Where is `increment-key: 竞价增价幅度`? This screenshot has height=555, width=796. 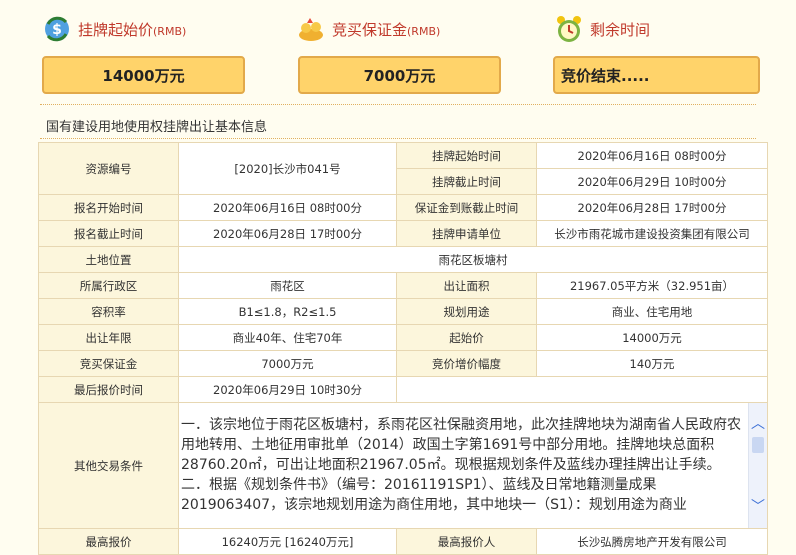
increment-key: 竞价增价幅度 is located at coordinates (466, 363).